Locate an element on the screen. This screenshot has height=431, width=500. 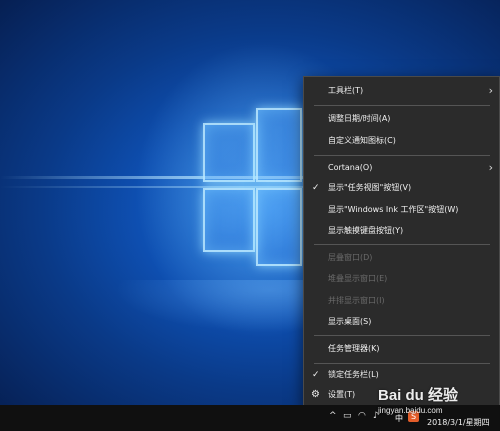
menu-item-label: 层叠窗口(D) is located at coordinates (350, 257).